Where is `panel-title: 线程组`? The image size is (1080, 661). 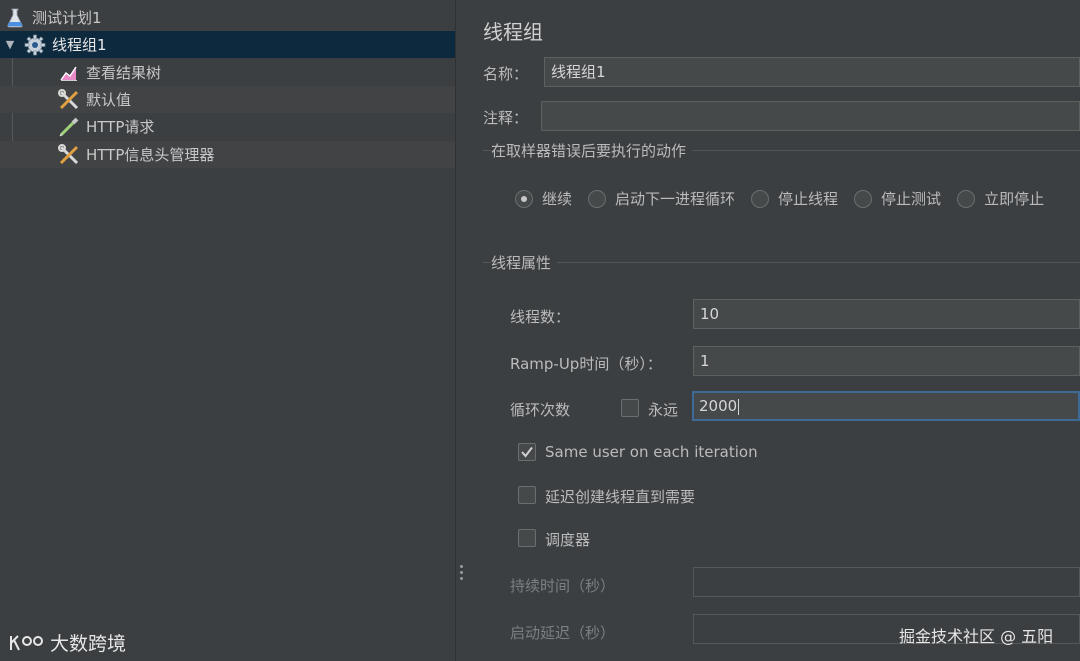 panel-title: 线程组 is located at coordinates (513, 32).